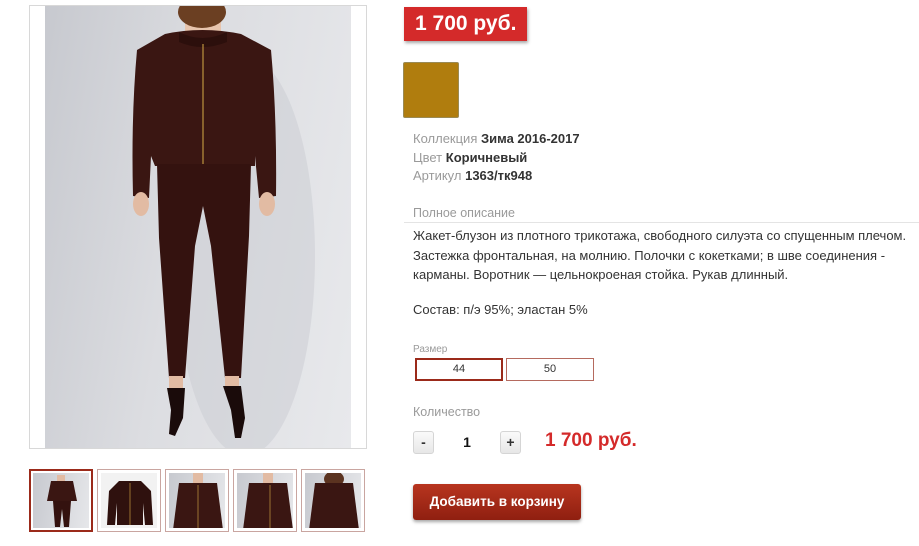  What do you see at coordinates (437, 175) in the screenshot?
I see `property-label: Артикул` at bounding box center [437, 175].